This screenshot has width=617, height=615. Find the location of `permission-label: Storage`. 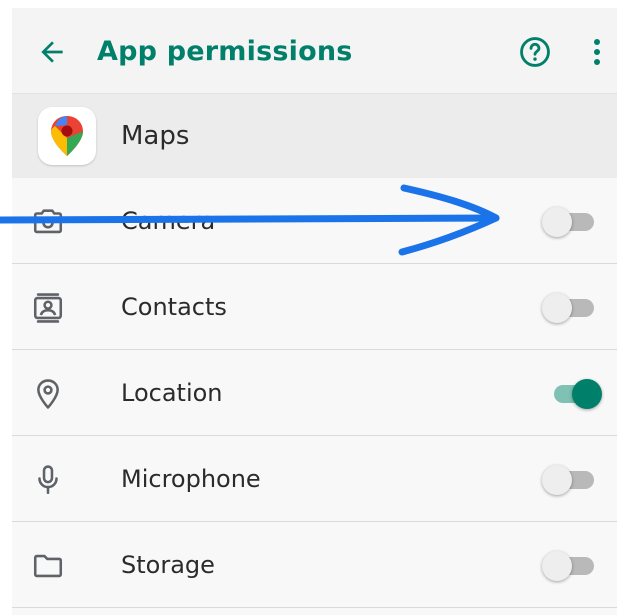

permission-label: Storage is located at coordinates (168, 565).